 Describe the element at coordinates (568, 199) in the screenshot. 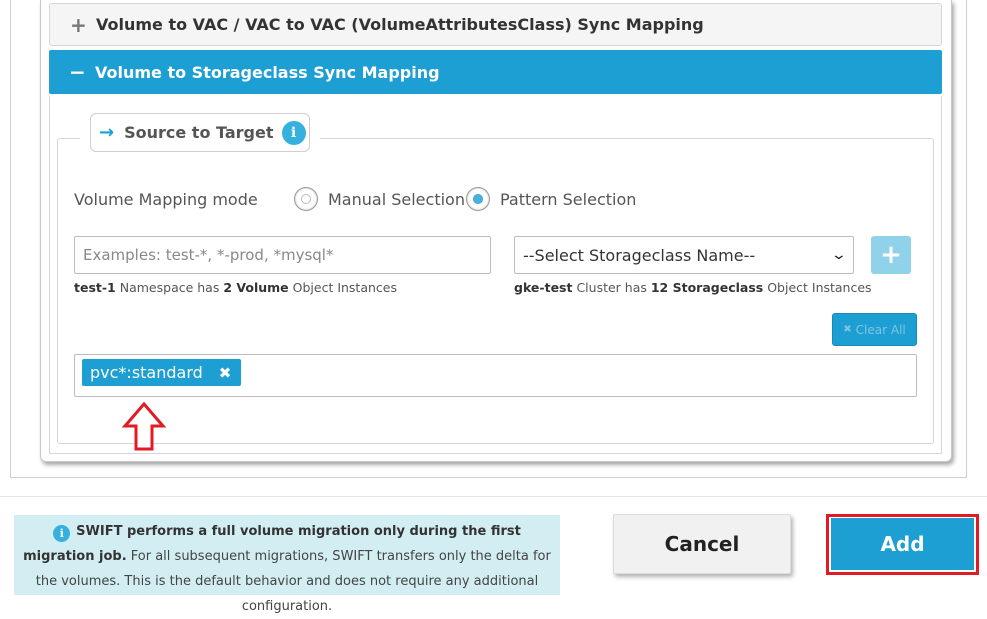

I see `radio-pattern-label: Pattern Selection` at that location.